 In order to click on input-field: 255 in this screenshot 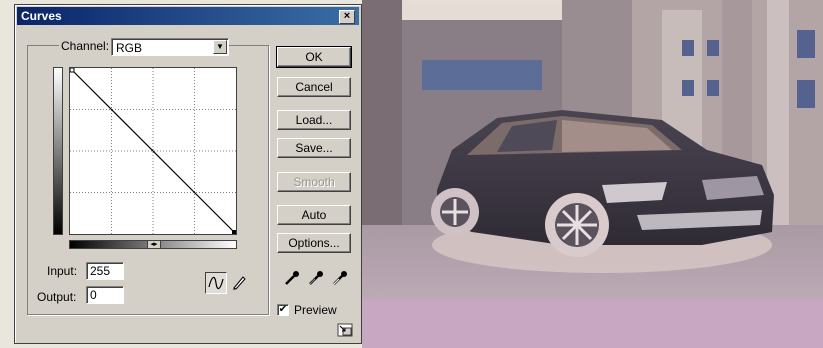, I will do `click(105, 271)`.